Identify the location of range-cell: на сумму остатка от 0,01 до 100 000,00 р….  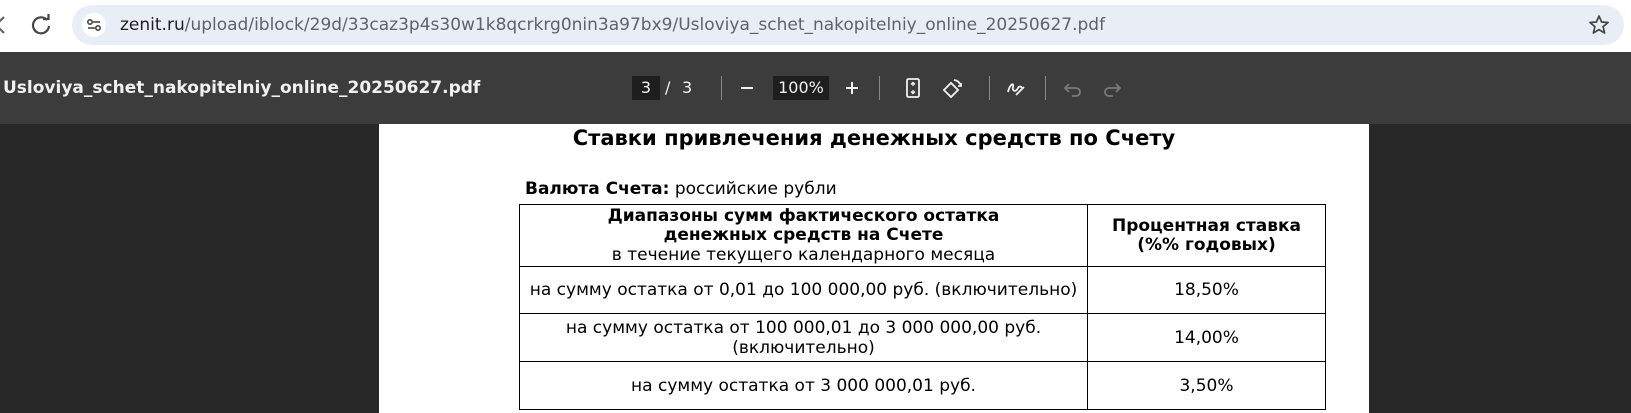
(803, 290).